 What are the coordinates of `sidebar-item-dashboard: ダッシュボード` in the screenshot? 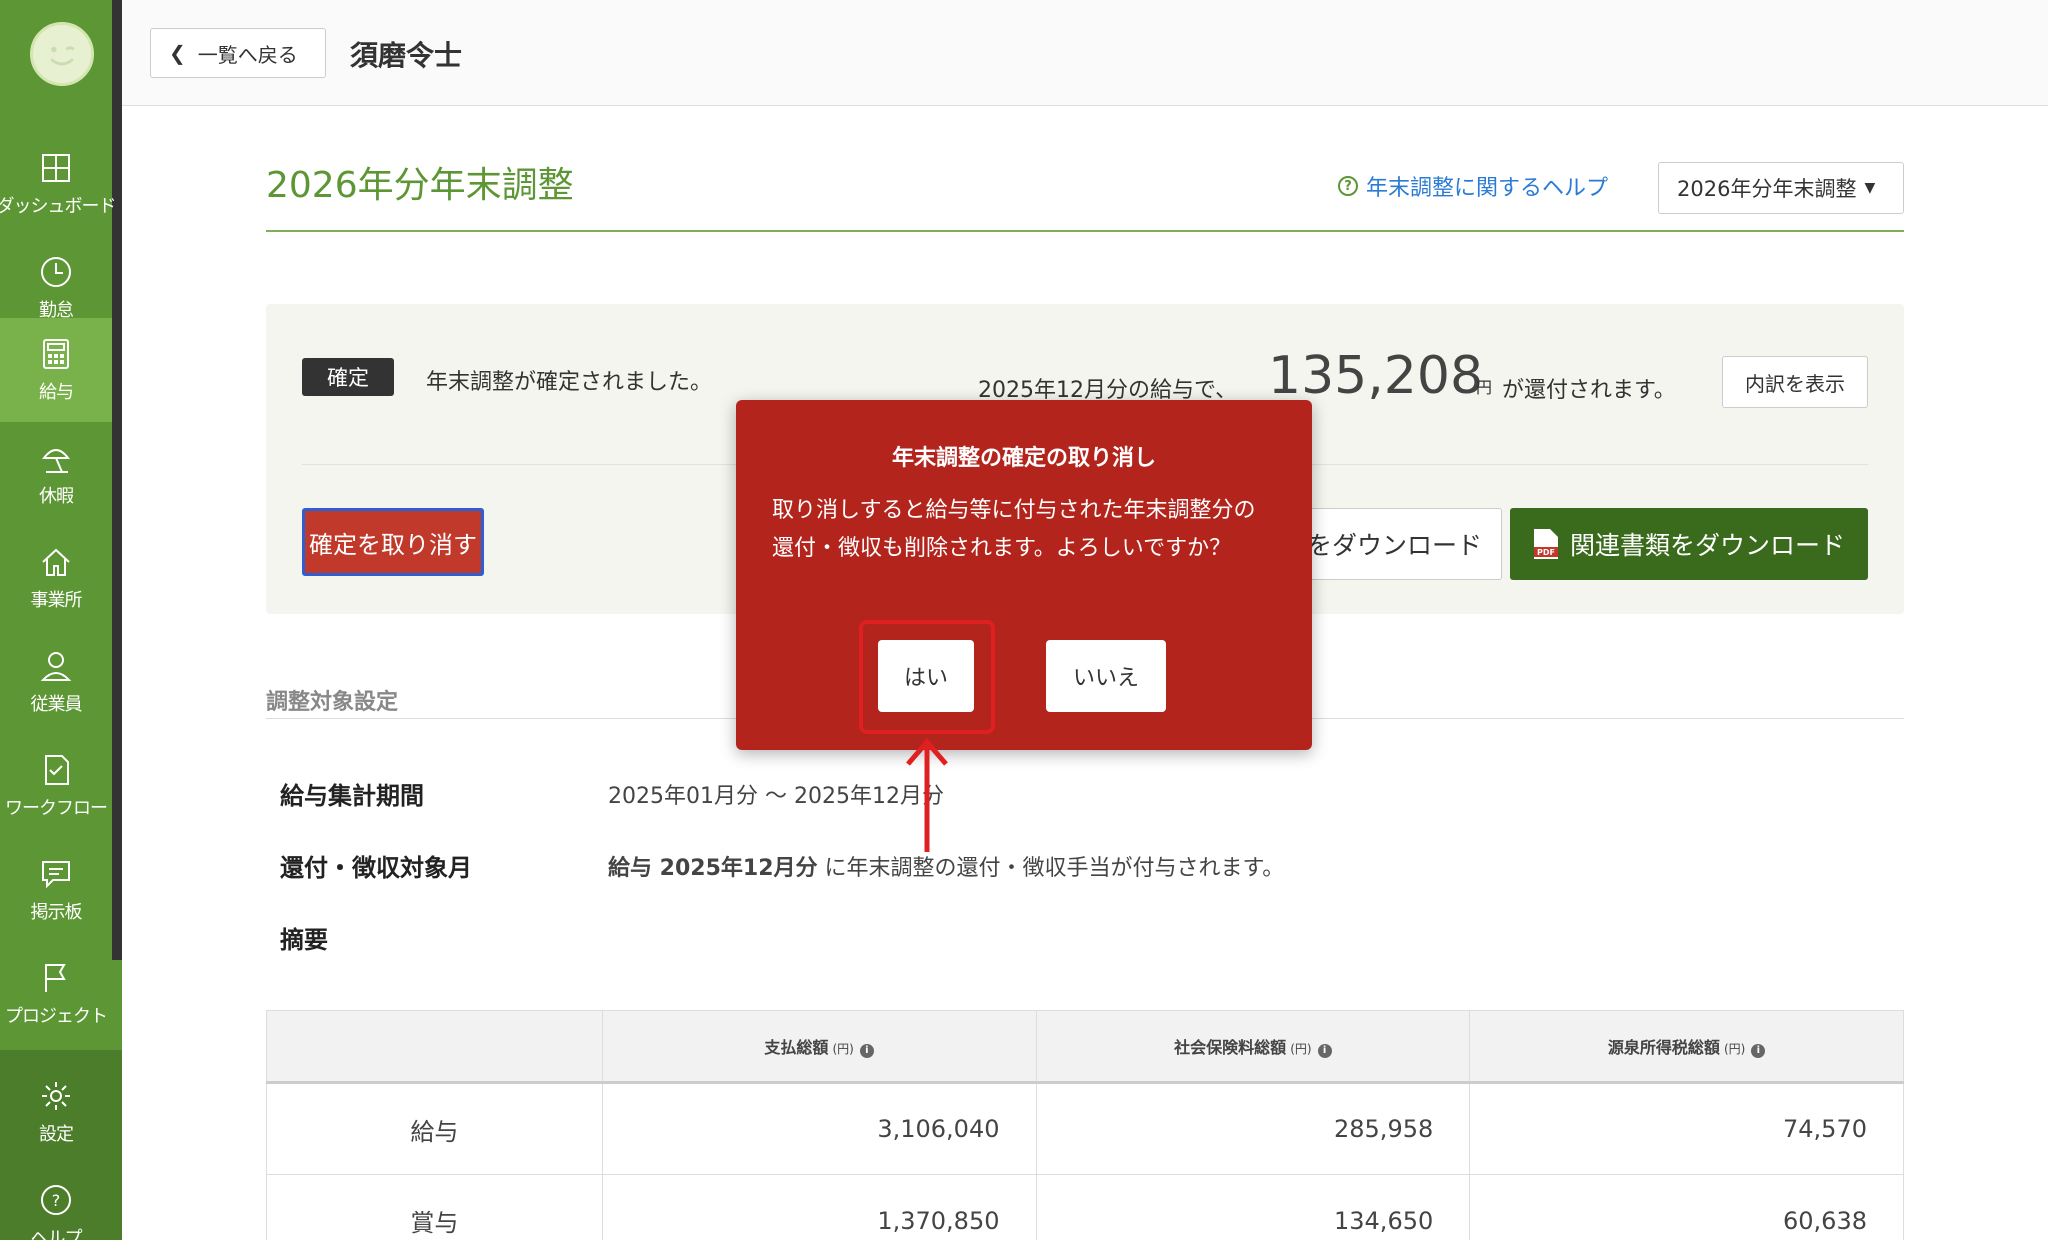 It's located at (58, 184).